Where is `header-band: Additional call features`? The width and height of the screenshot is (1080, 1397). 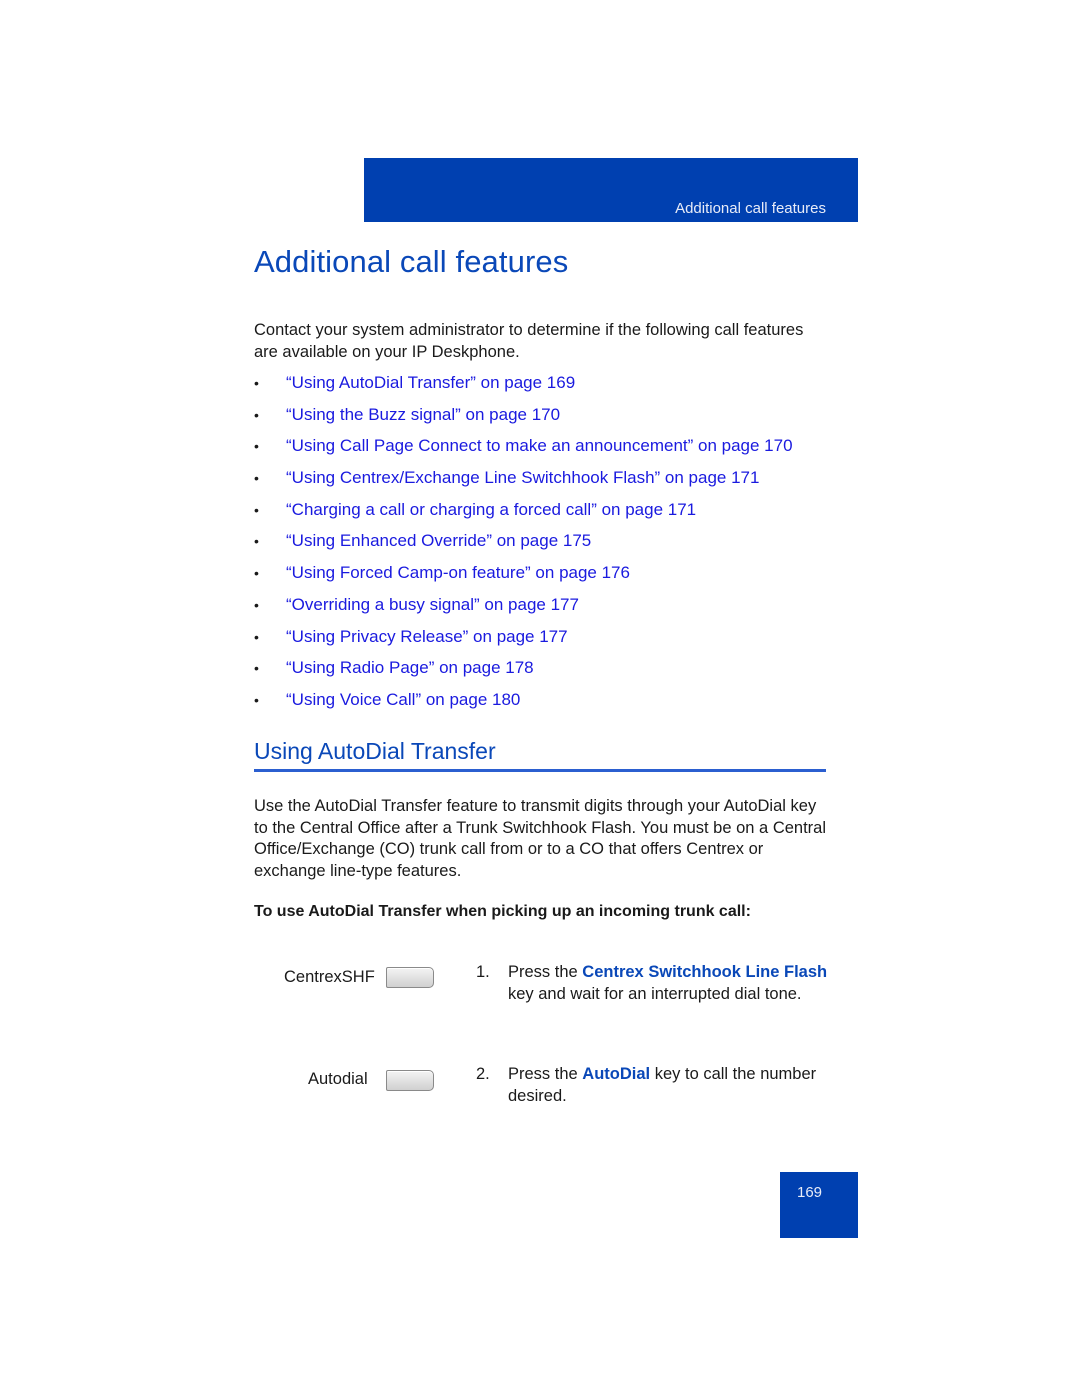 header-band: Additional call features is located at coordinates (611, 190).